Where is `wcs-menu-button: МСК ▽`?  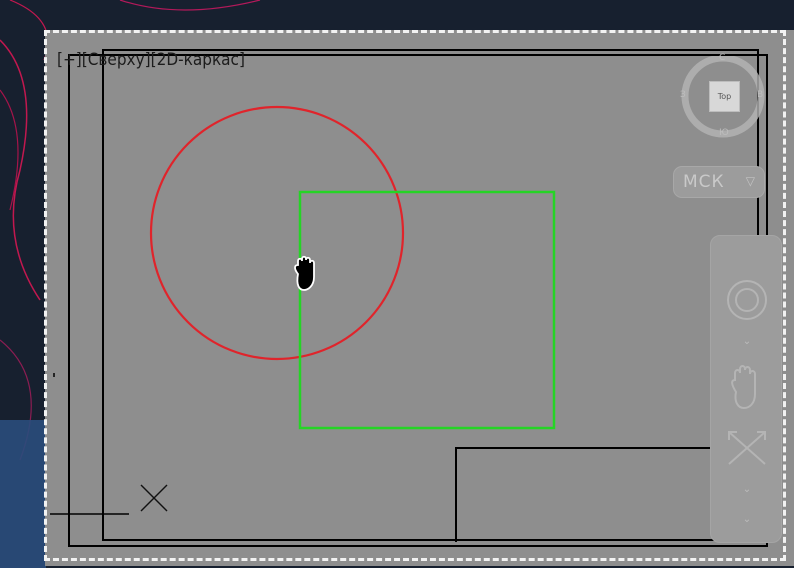 wcs-menu-button: МСК ▽ is located at coordinates (719, 182).